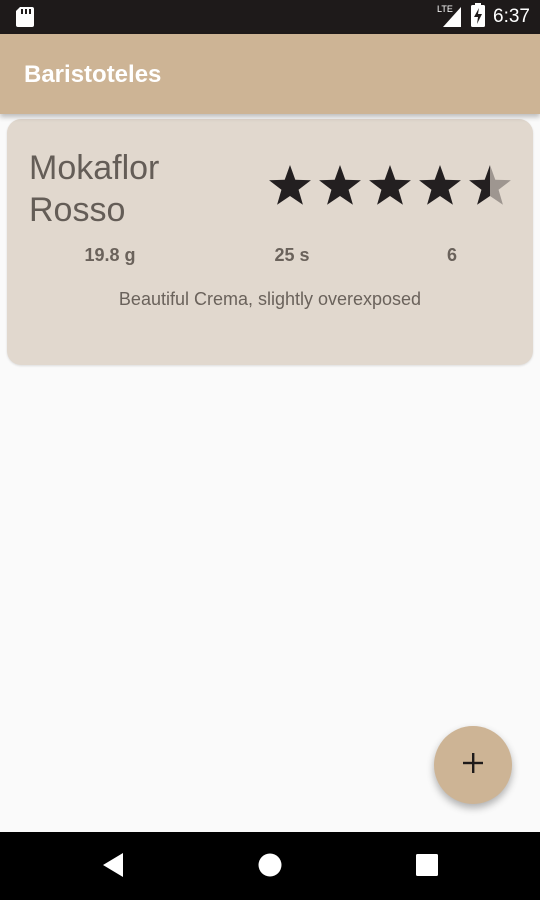 This screenshot has height=900, width=540. I want to click on back-button, so click(113, 867).